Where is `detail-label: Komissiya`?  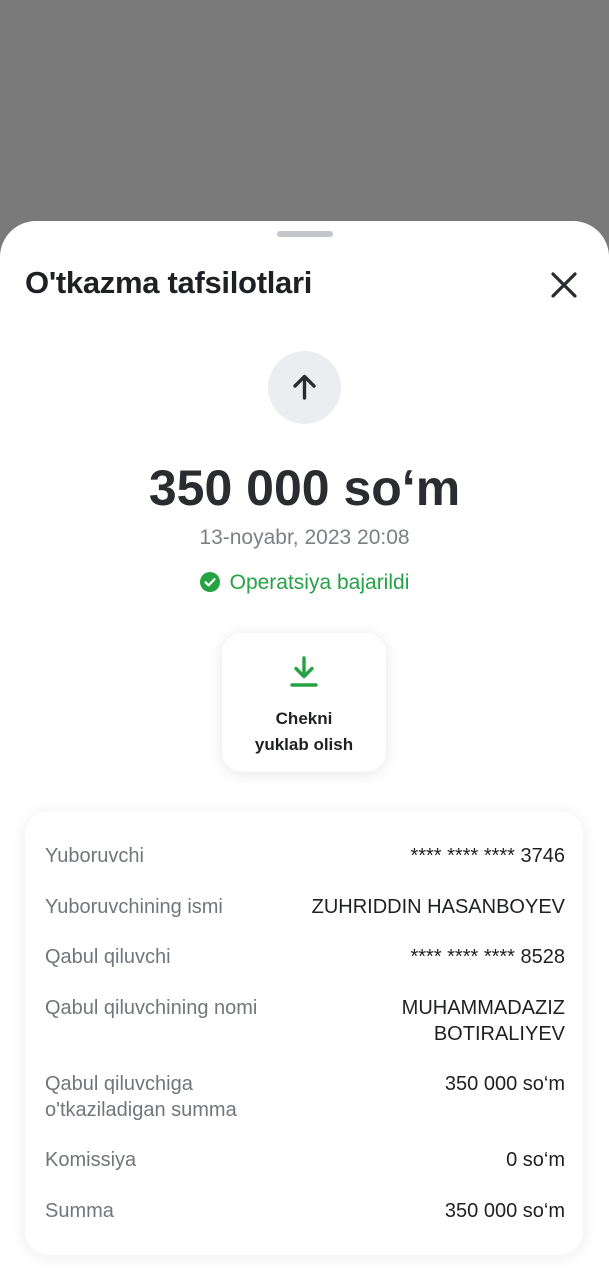
detail-label: Komissiya is located at coordinates (91, 1160).